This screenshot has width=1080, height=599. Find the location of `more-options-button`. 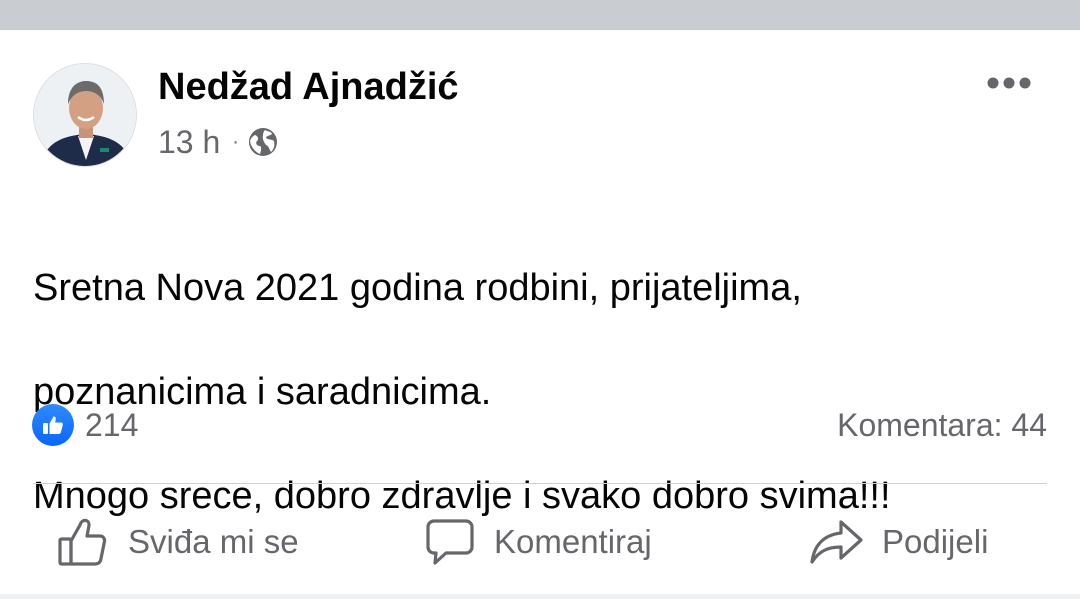

more-options-button is located at coordinates (1009, 83).